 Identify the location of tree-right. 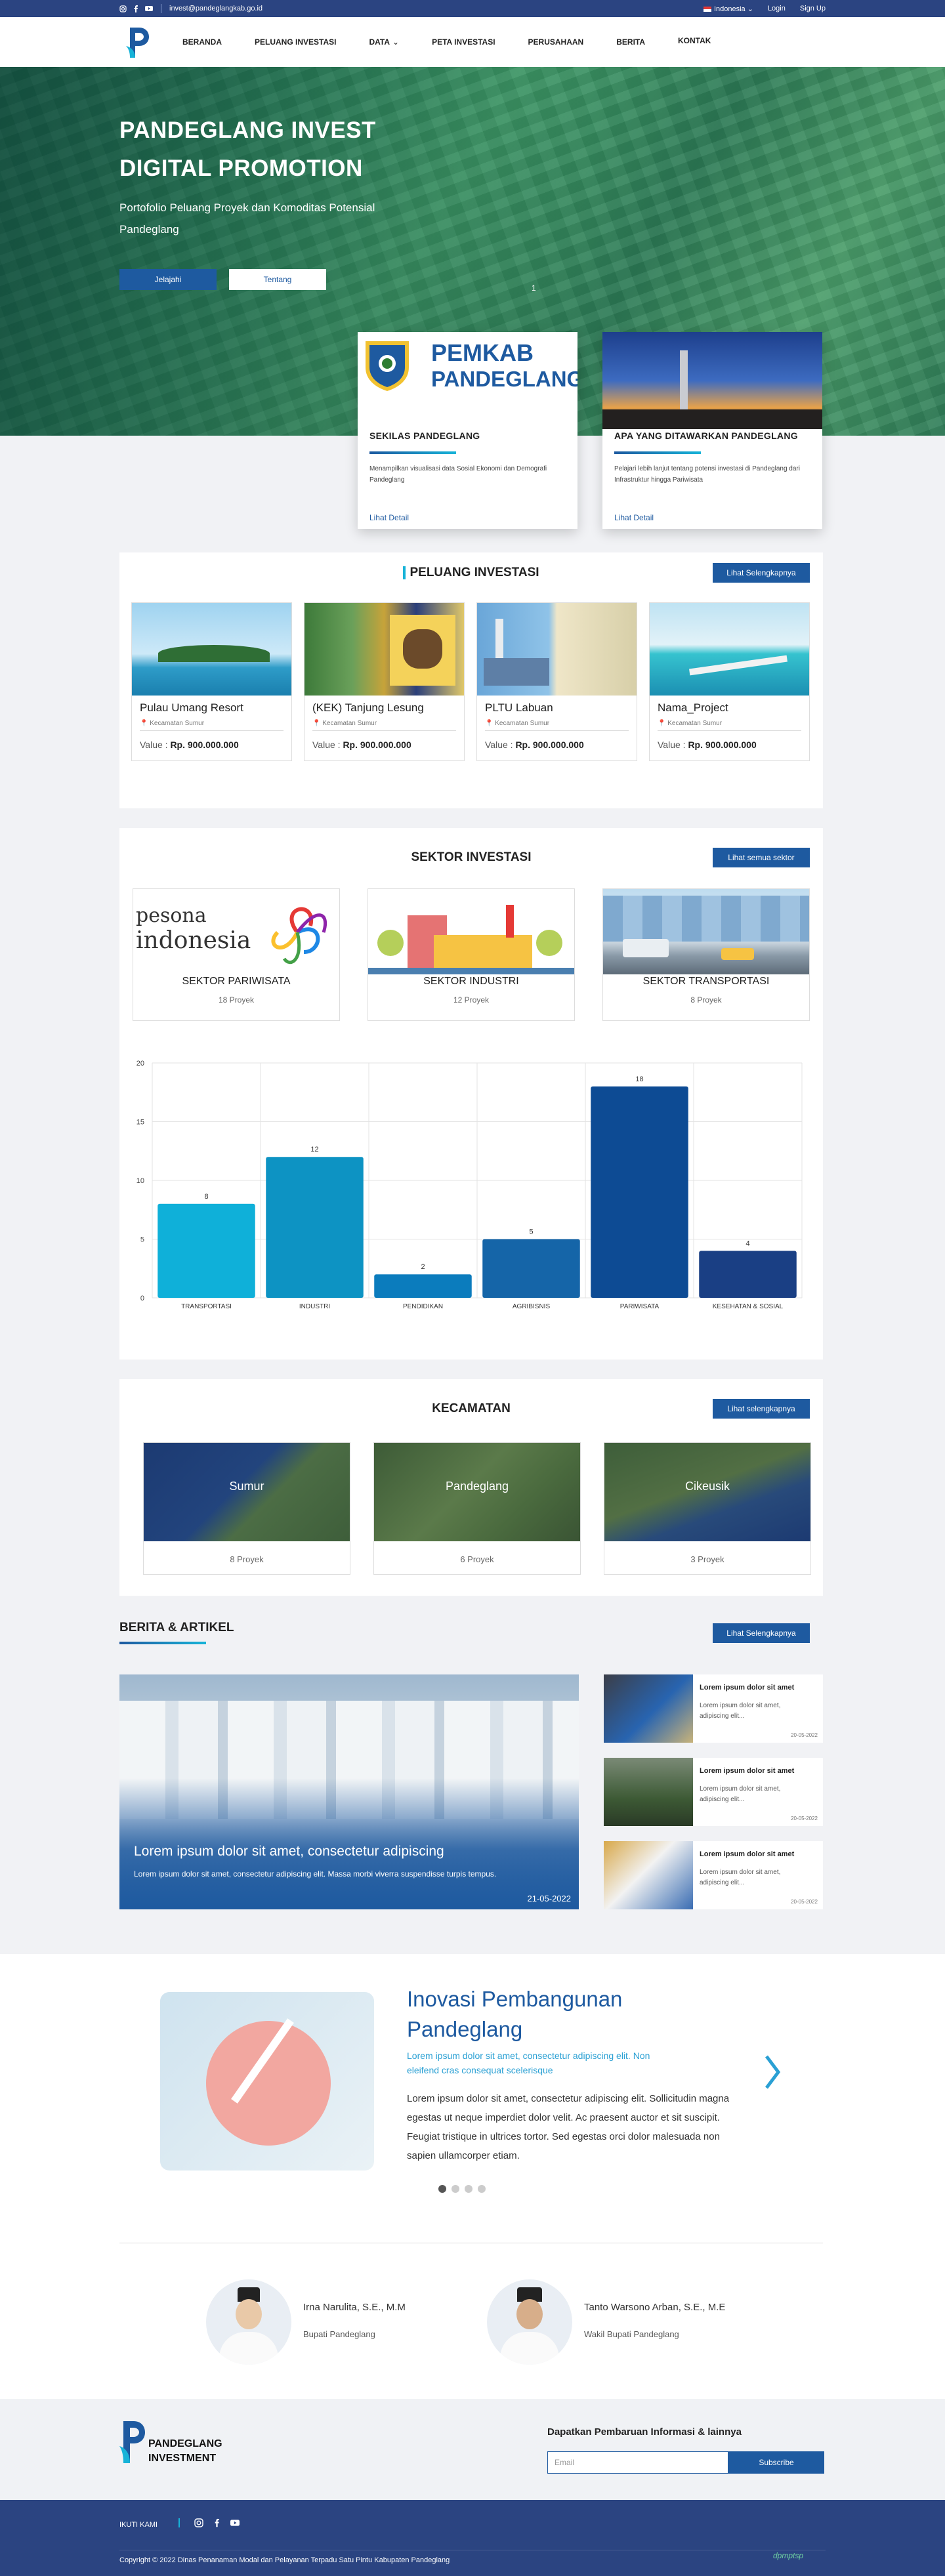
(549, 943).